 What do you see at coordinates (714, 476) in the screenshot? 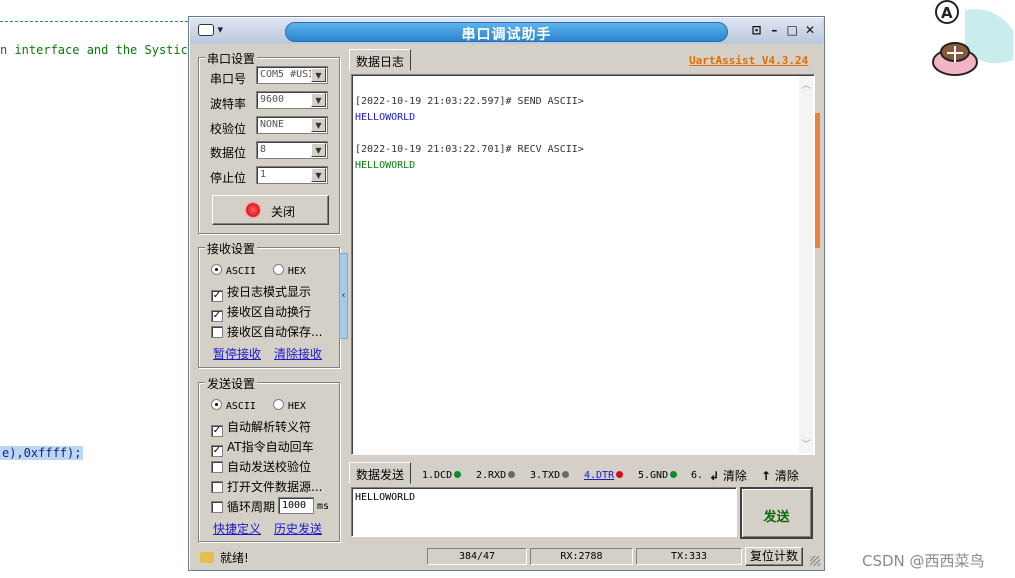
I see `return-arrow-icon: ↲` at bounding box center [714, 476].